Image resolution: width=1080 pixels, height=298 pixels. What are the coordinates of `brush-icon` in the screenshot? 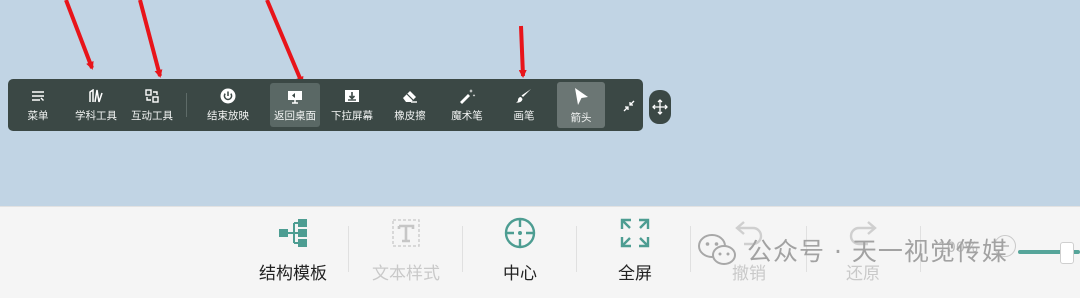 It's located at (524, 96).